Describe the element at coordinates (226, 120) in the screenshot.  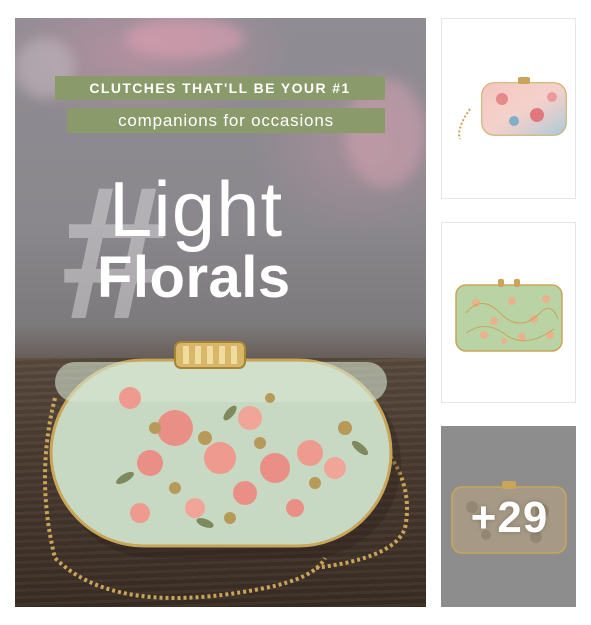
I see `subheadline-banner: companions for occasions` at that location.